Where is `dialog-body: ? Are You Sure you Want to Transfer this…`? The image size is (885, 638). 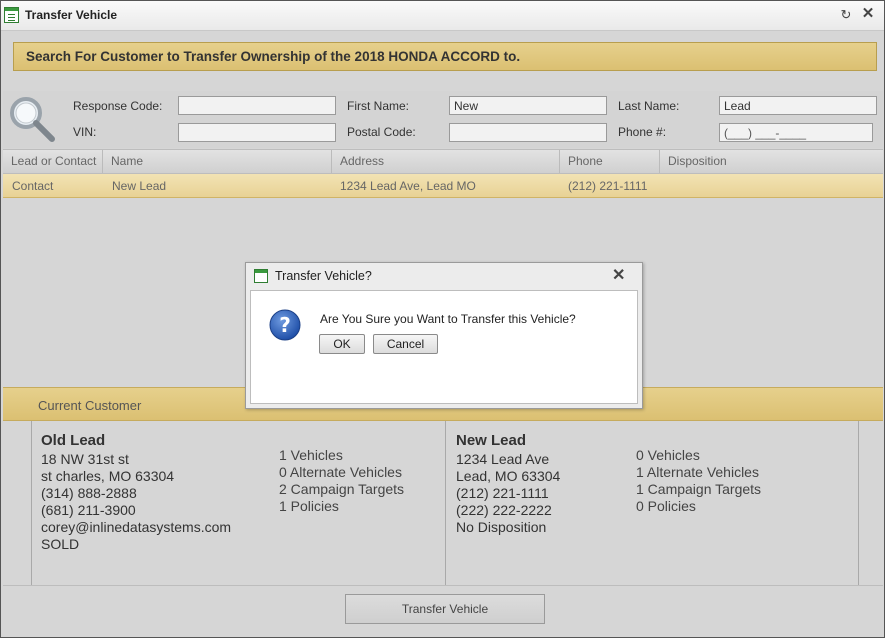
dialog-body: ? Are You Sure you Want to Transfer this… is located at coordinates (444, 347).